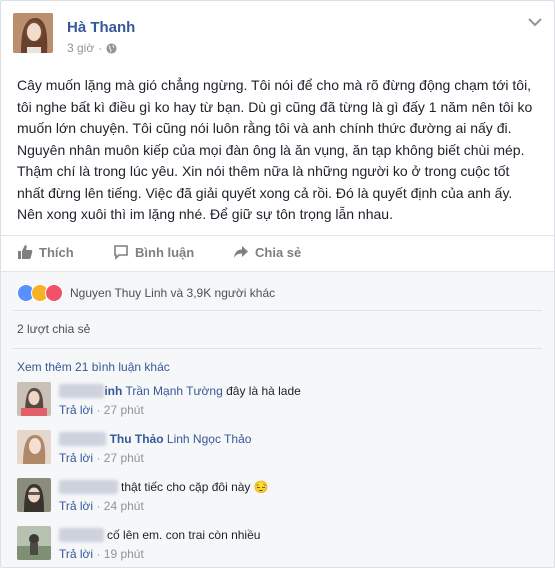 The image size is (555, 568). What do you see at coordinates (277, 31) in the screenshot?
I see `post-header: Hà Thanh 3 giờ ·` at bounding box center [277, 31].